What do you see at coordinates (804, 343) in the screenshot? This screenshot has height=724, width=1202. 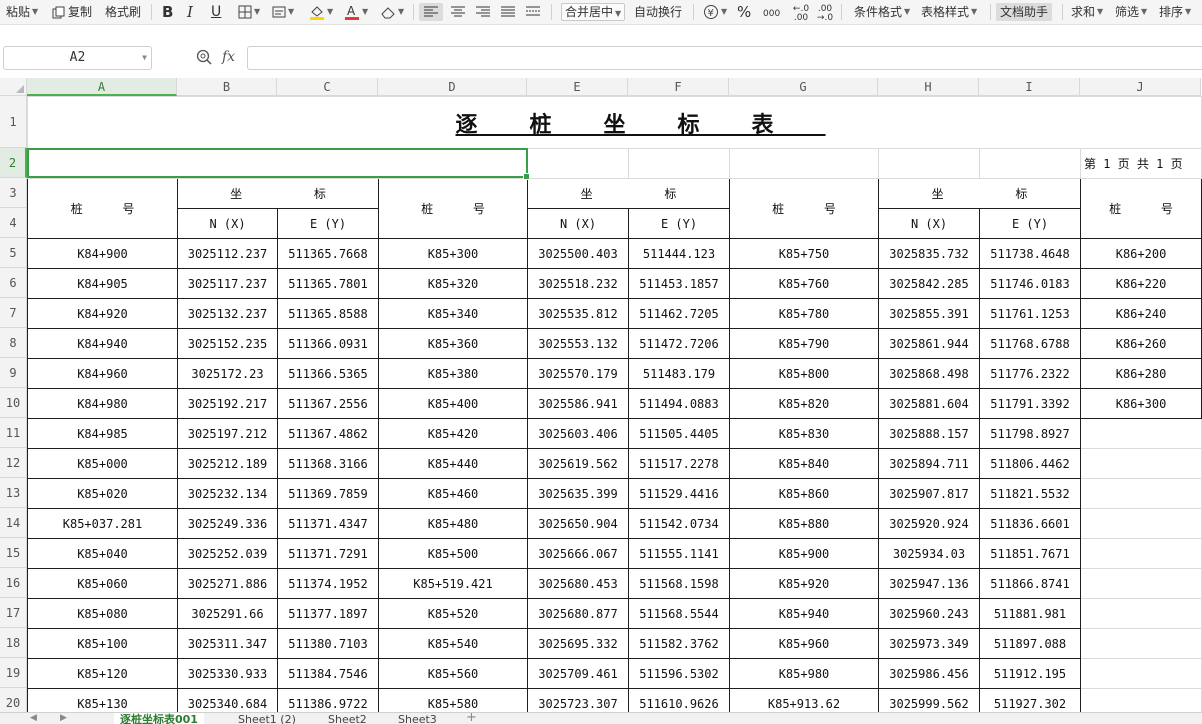 I see `table-cell: K85+790` at bounding box center [804, 343].